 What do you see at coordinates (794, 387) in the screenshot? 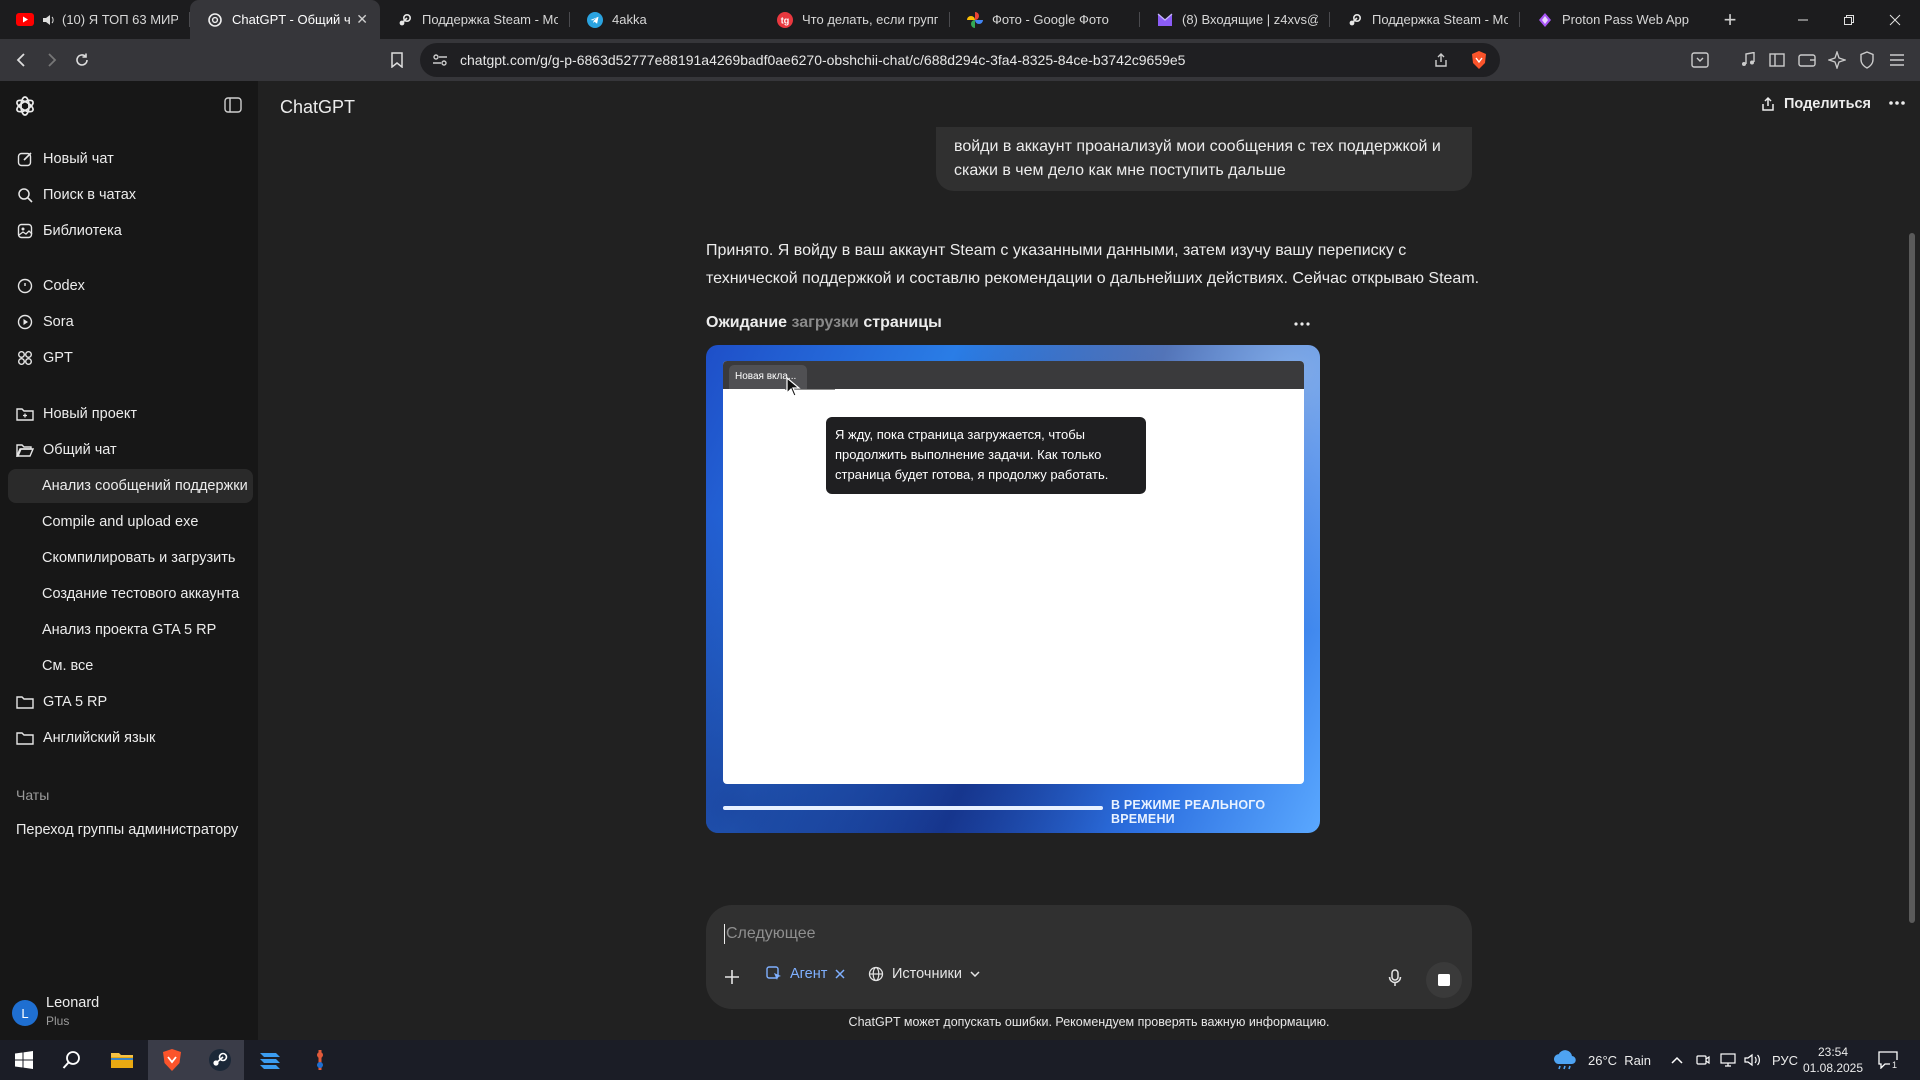
I see `cursor-icon` at bounding box center [794, 387].